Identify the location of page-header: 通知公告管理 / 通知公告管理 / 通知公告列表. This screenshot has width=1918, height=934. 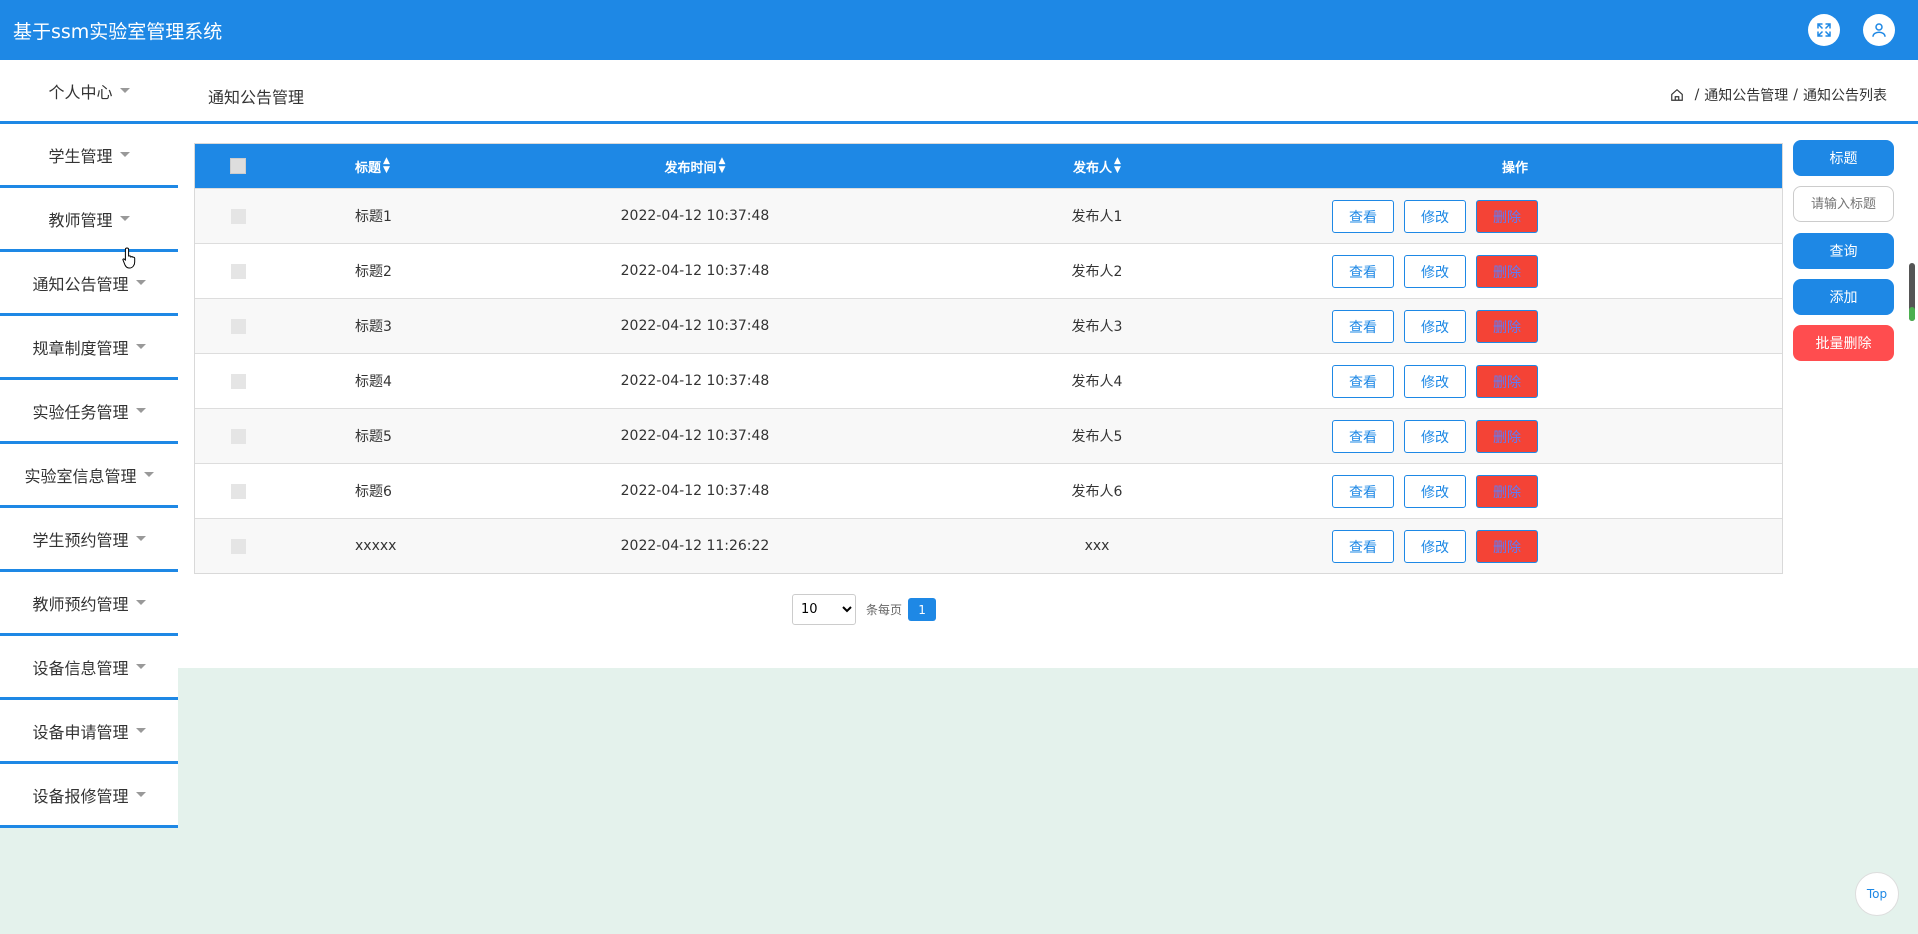
(1048, 92).